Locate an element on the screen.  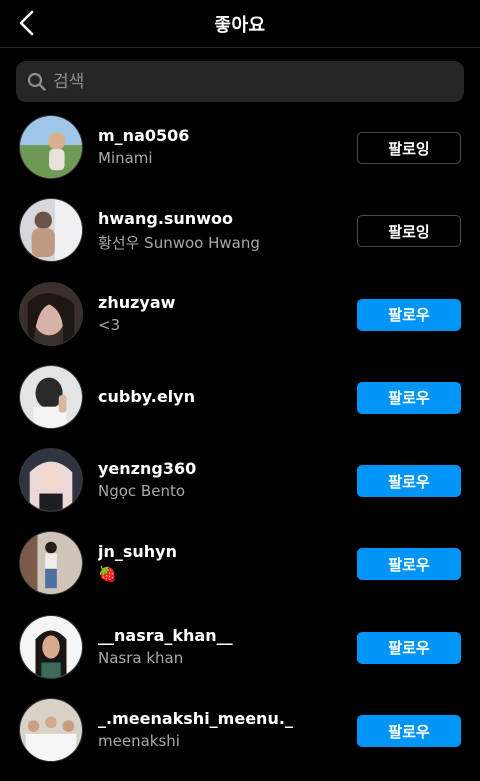
username: zhuzyaw is located at coordinates (220, 302).